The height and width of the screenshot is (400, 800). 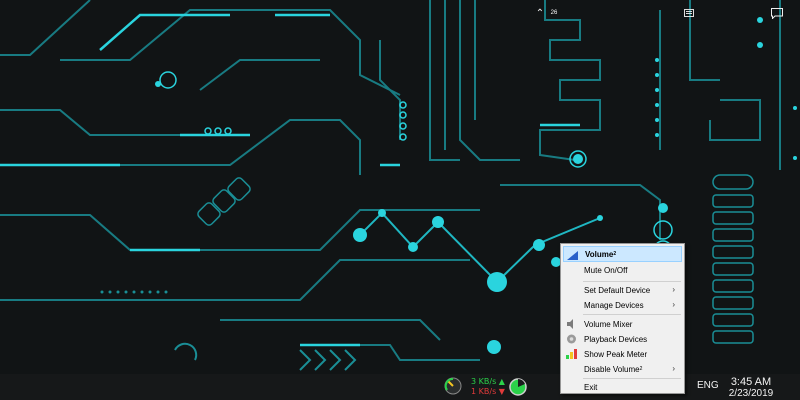 I want to click on menu-item-label: Show Peak Meter, so click(x=616, y=354).